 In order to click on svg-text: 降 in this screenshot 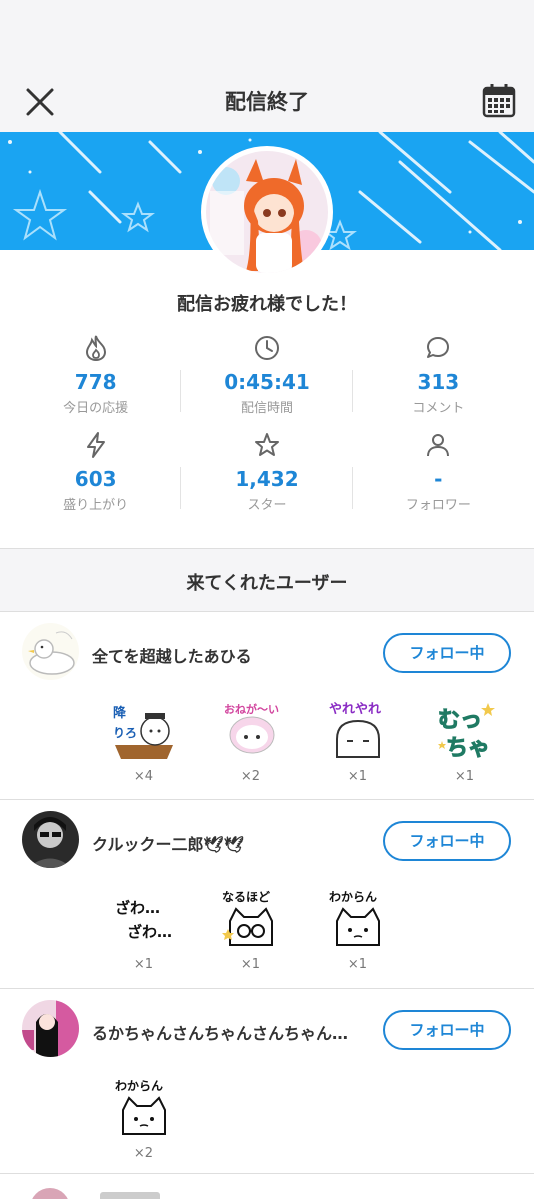, I will do `click(120, 713)`.